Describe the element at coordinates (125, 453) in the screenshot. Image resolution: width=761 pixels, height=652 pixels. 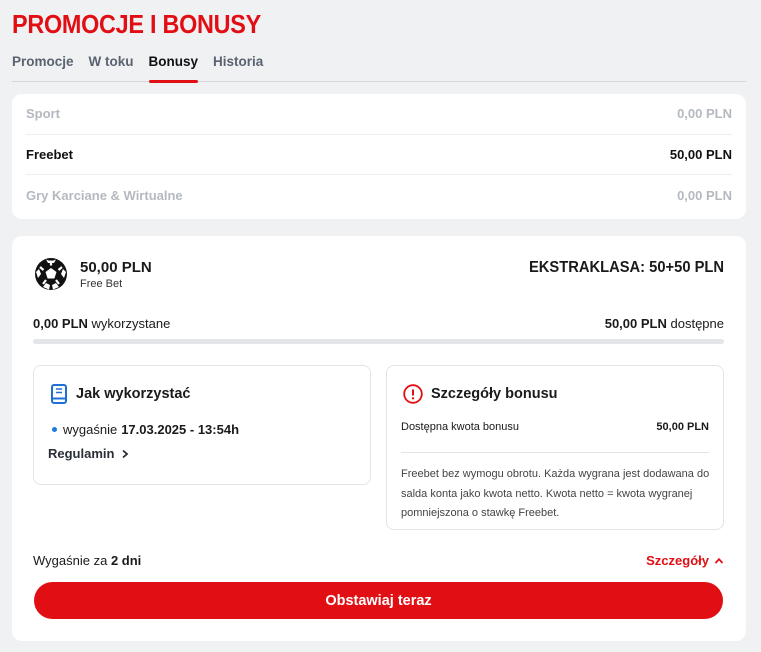
I see `chevron-right-icon` at that location.